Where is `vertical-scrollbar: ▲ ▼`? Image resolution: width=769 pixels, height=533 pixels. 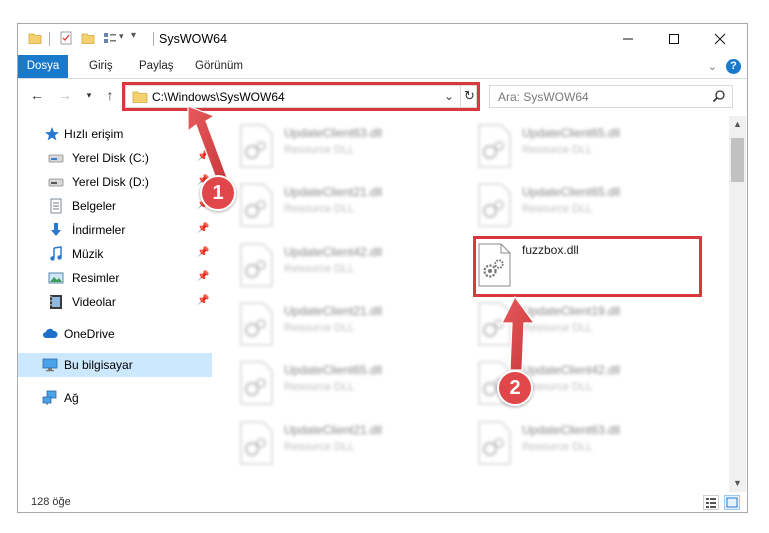
vertical-scrollbar: ▲ ▼ is located at coordinates (737, 304).